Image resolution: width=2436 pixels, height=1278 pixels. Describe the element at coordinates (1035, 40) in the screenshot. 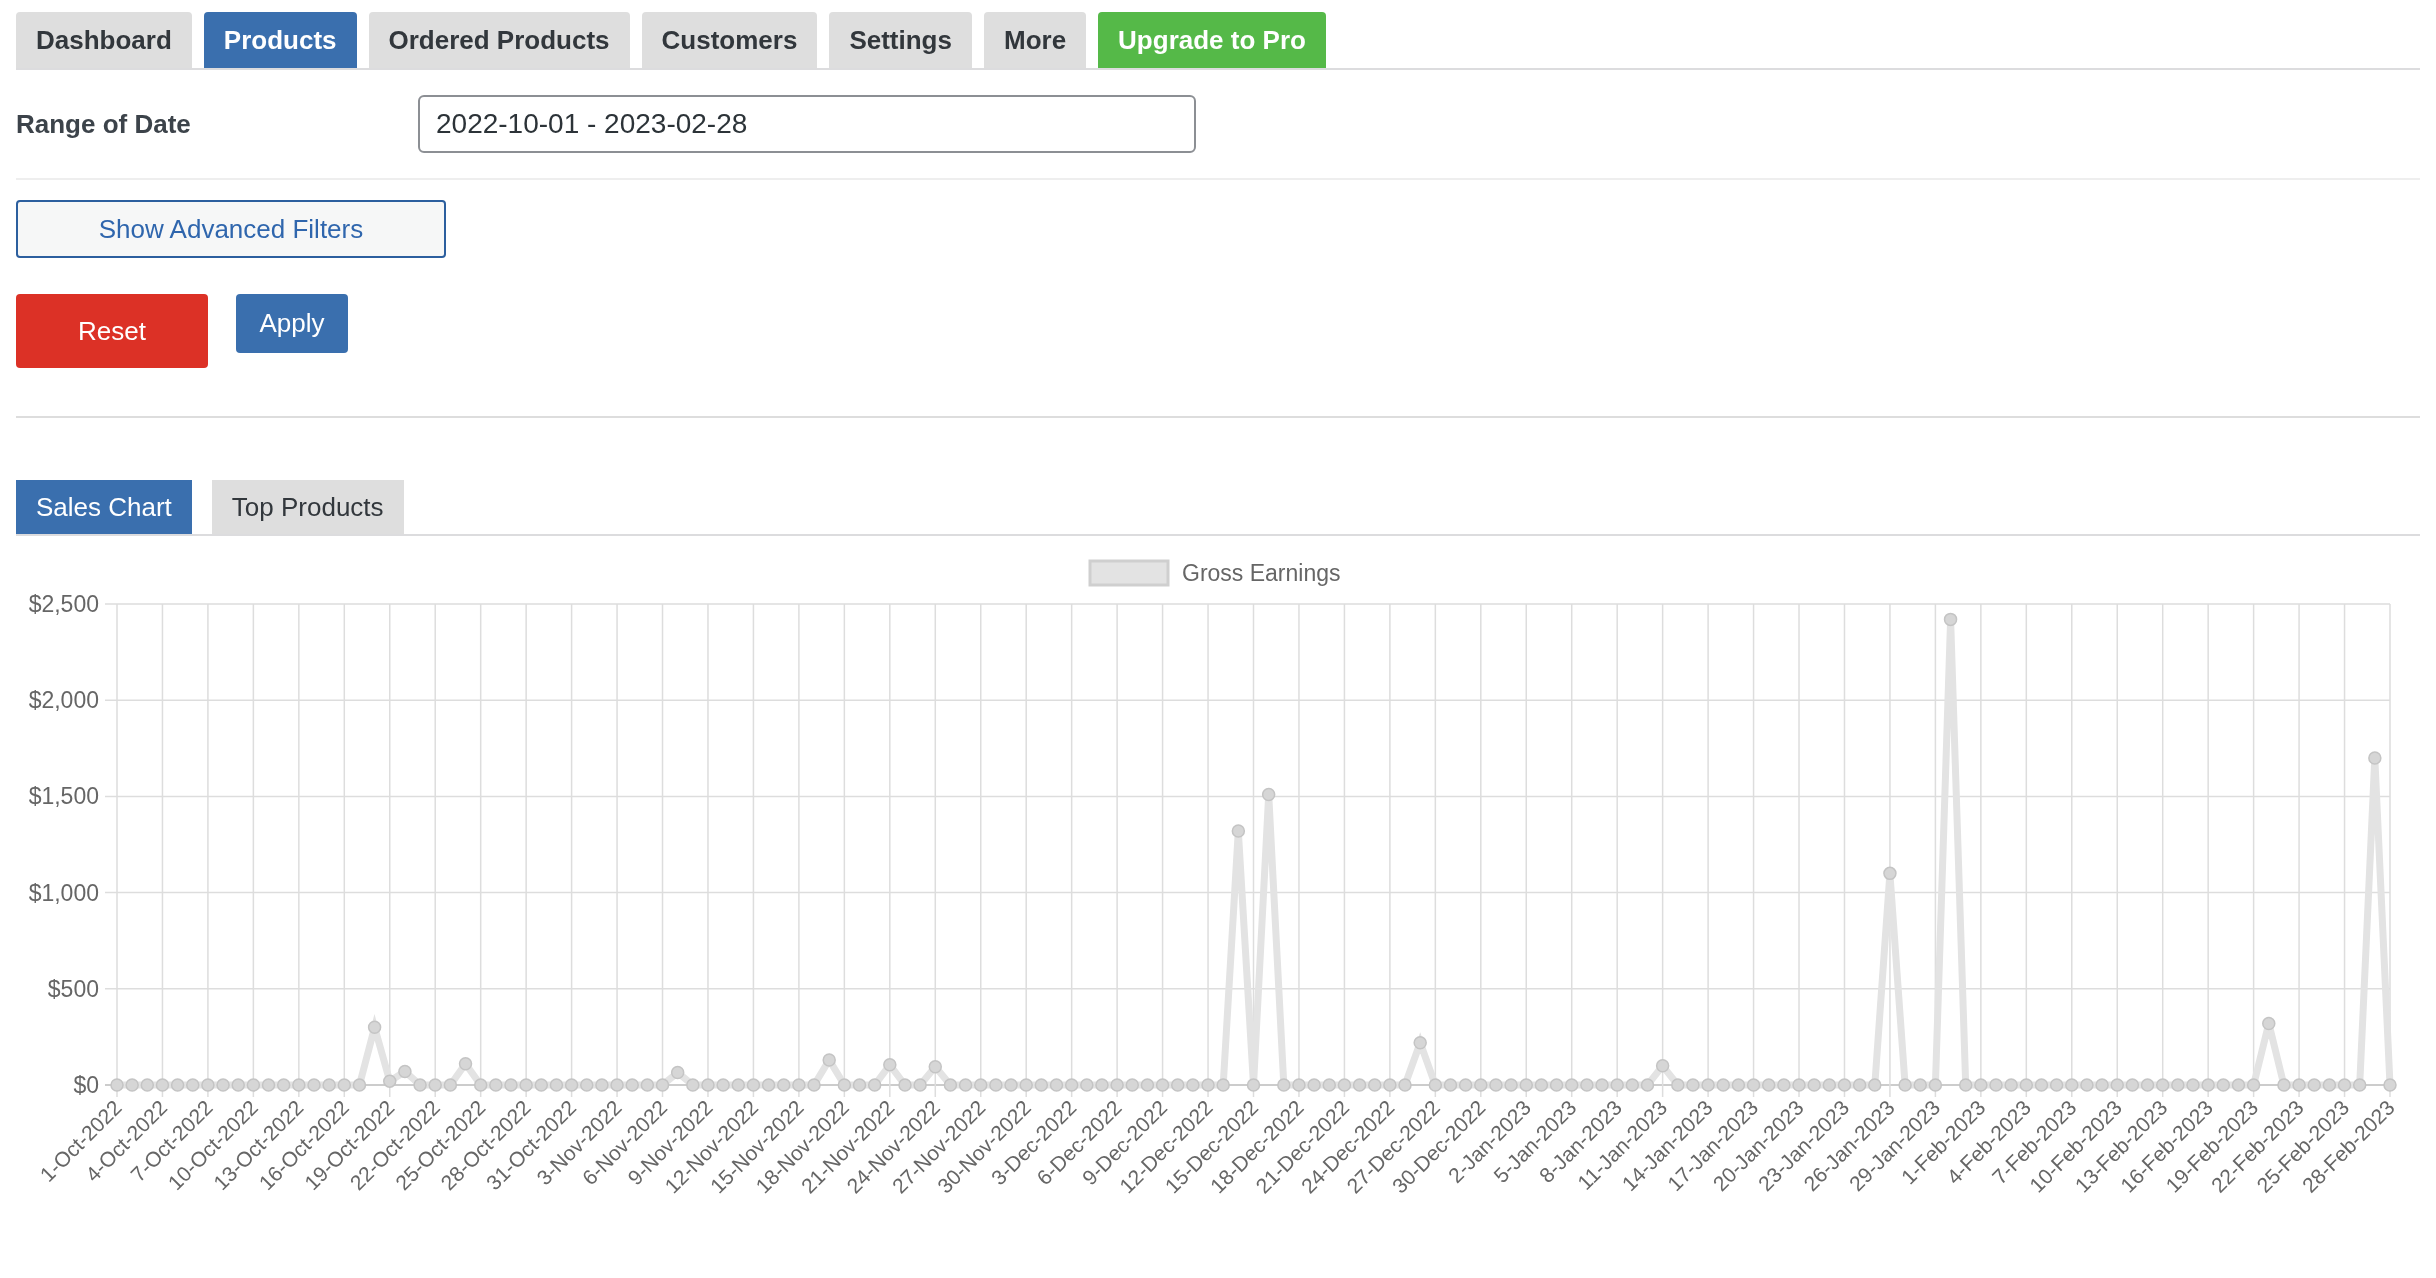

I see `nav-tab: More` at that location.